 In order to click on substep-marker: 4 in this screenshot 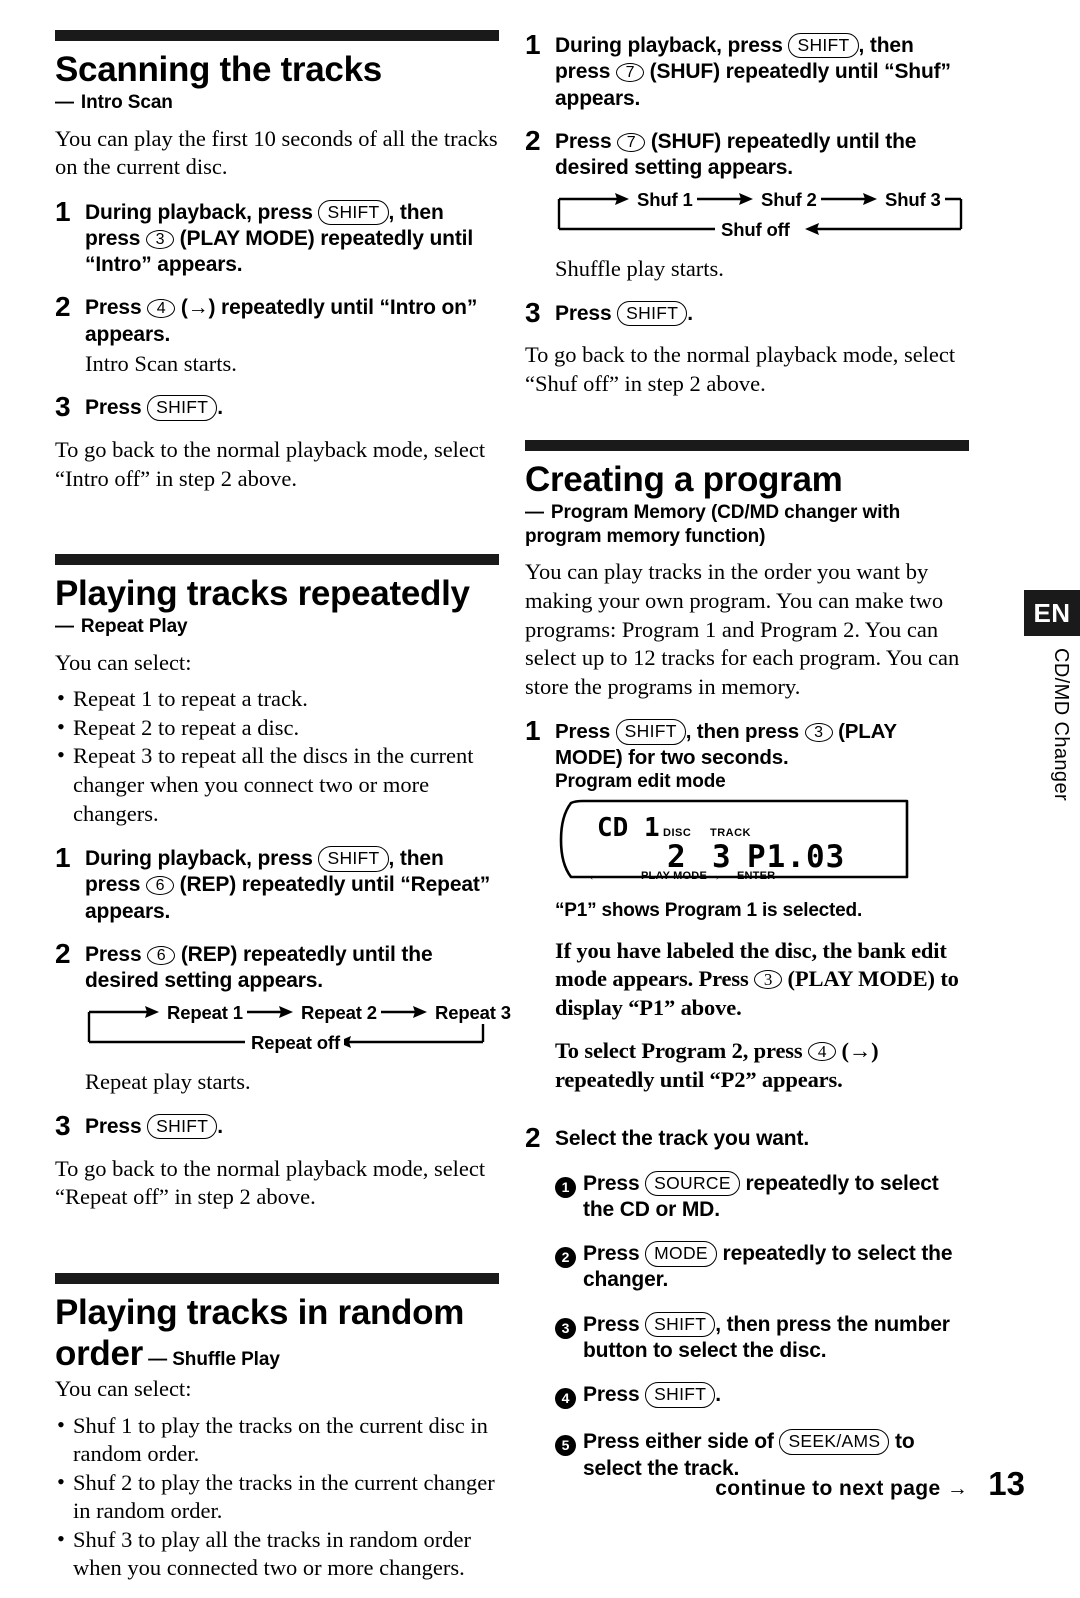, I will do `click(569, 1396)`.